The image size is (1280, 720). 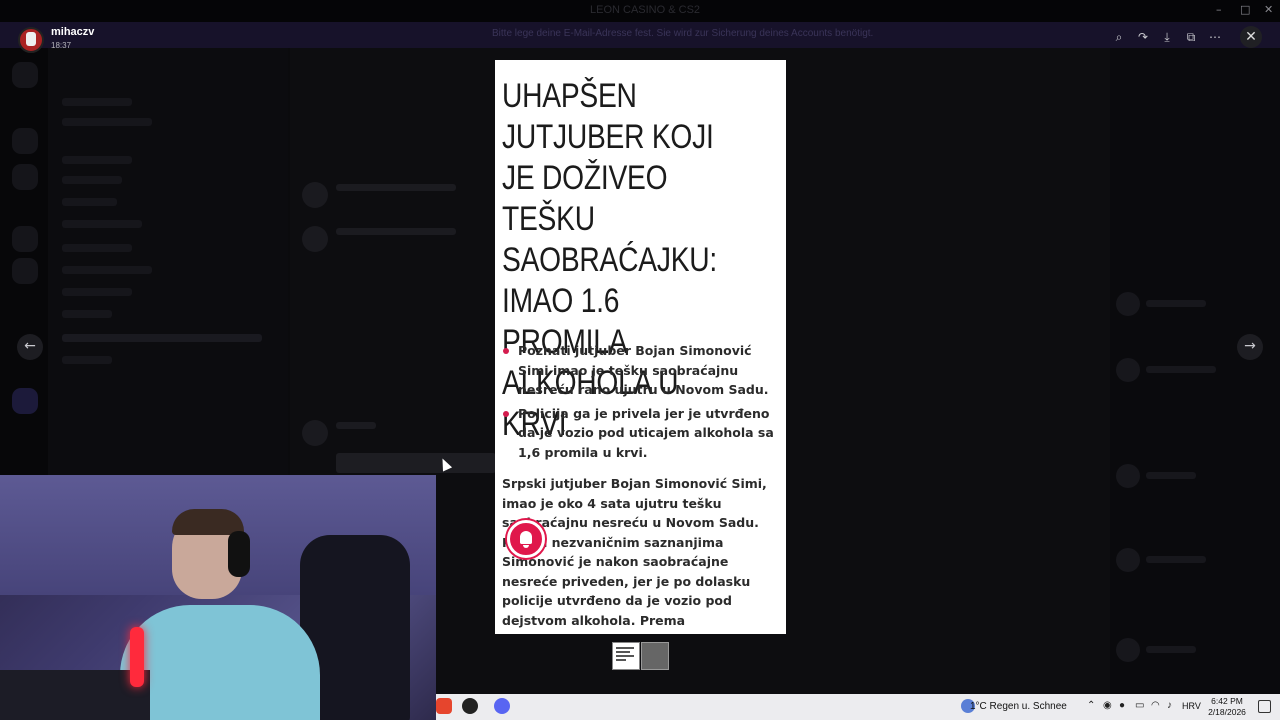 What do you see at coordinates (1119, 37) in the screenshot?
I see `zoom-icon: ⌕` at bounding box center [1119, 37].